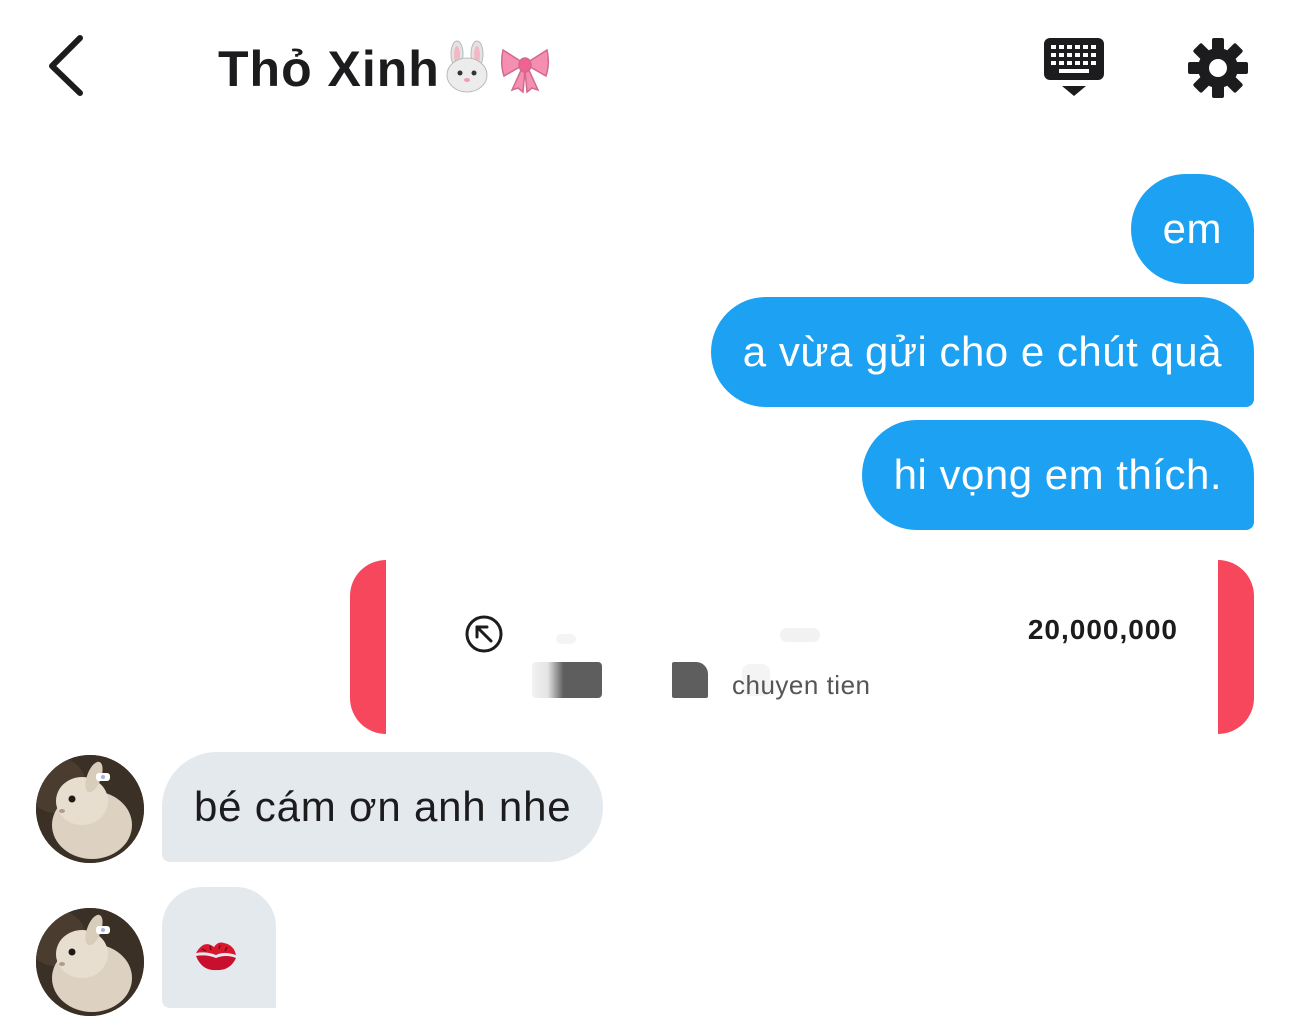 The width and height of the screenshot is (1290, 1016). I want to click on money-transfer-card: 20,000,000 chuyen tien, so click(802, 647).